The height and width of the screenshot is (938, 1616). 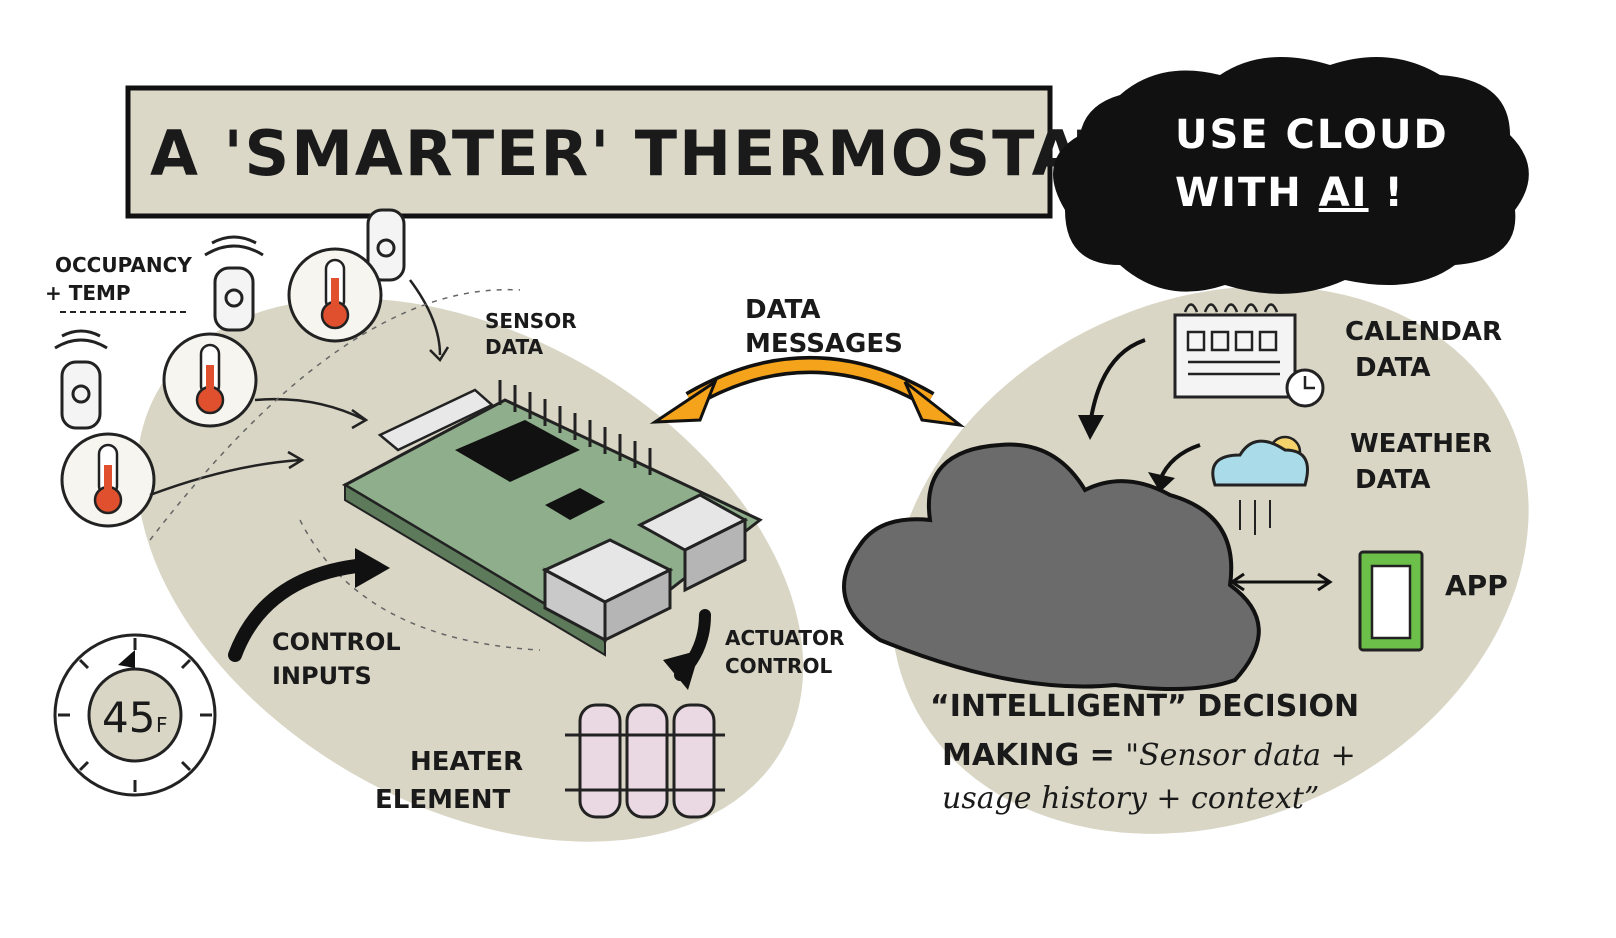 I want to click on title-box: A 'SMARTER' THERMOSTAT, so click(x=623, y=152).